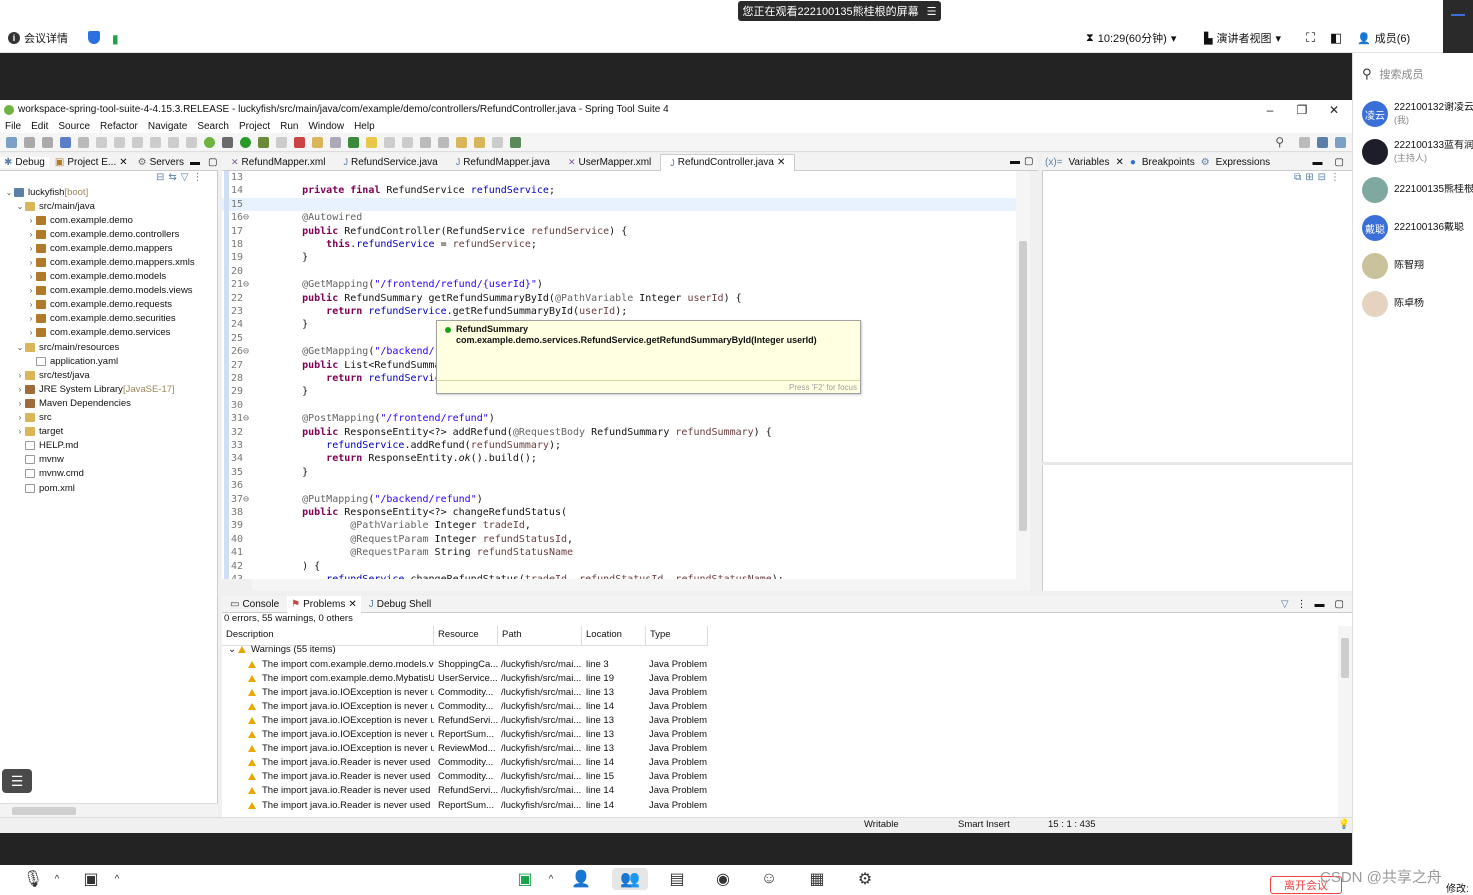 The image size is (1473, 895). I want to click on view-menu-icon: ⋮, so click(1302, 604).